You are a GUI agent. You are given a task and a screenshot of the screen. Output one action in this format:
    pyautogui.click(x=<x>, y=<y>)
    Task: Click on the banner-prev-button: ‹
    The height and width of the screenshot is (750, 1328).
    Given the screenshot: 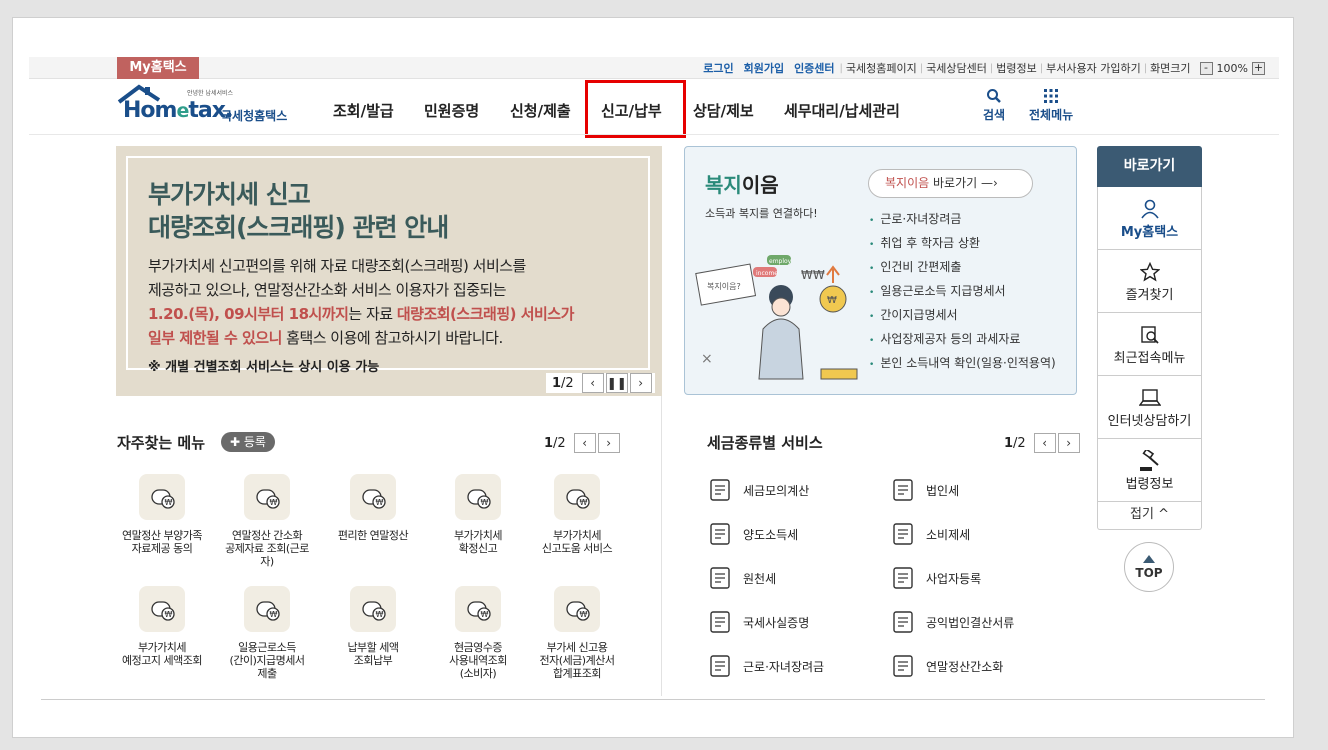 What is the action you would take?
    pyautogui.click(x=592, y=383)
    